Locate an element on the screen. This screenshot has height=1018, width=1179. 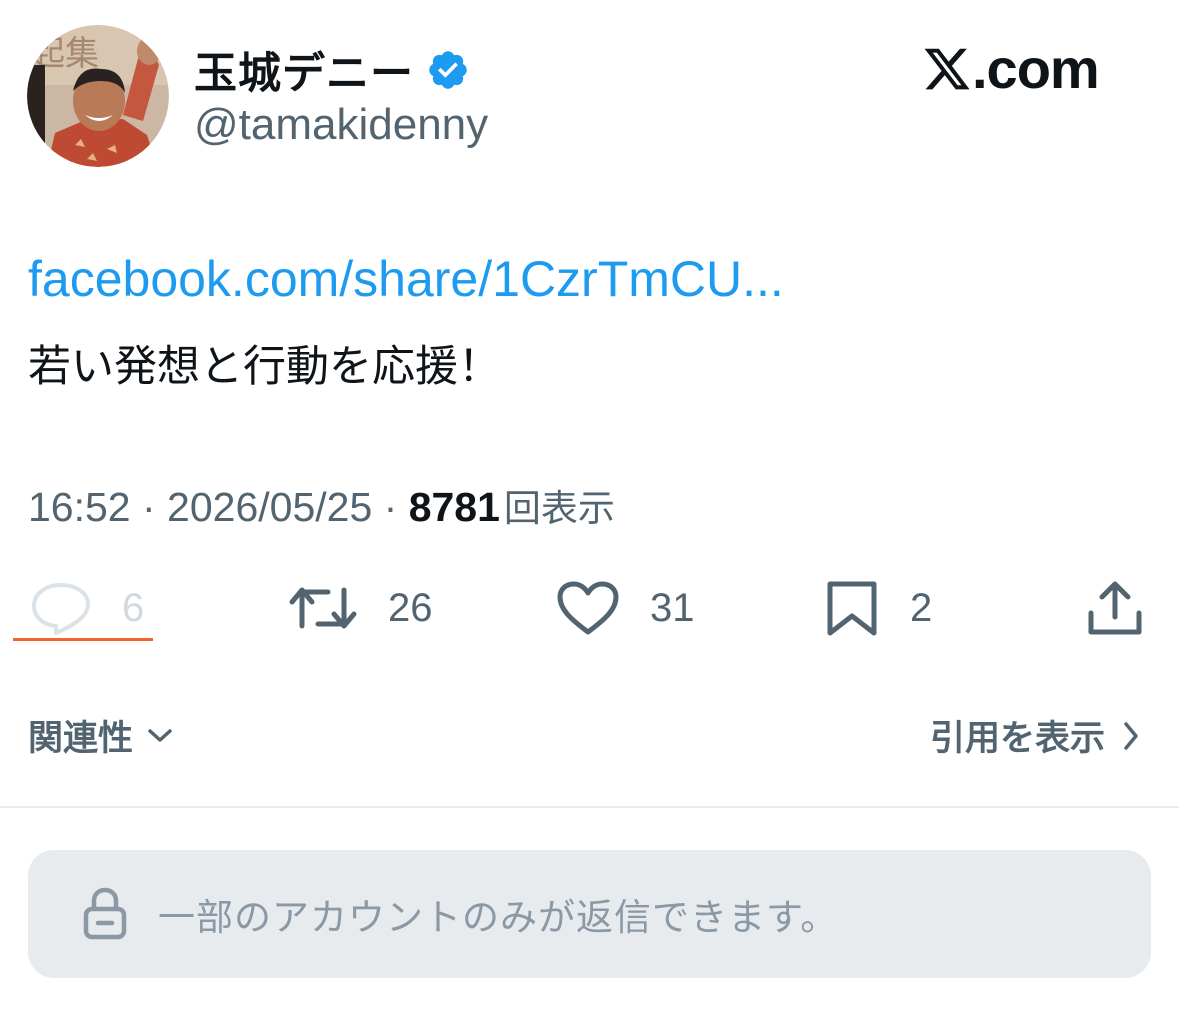
sort-relevance-dropdown: 関連性 is located at coordinates (100, 735).